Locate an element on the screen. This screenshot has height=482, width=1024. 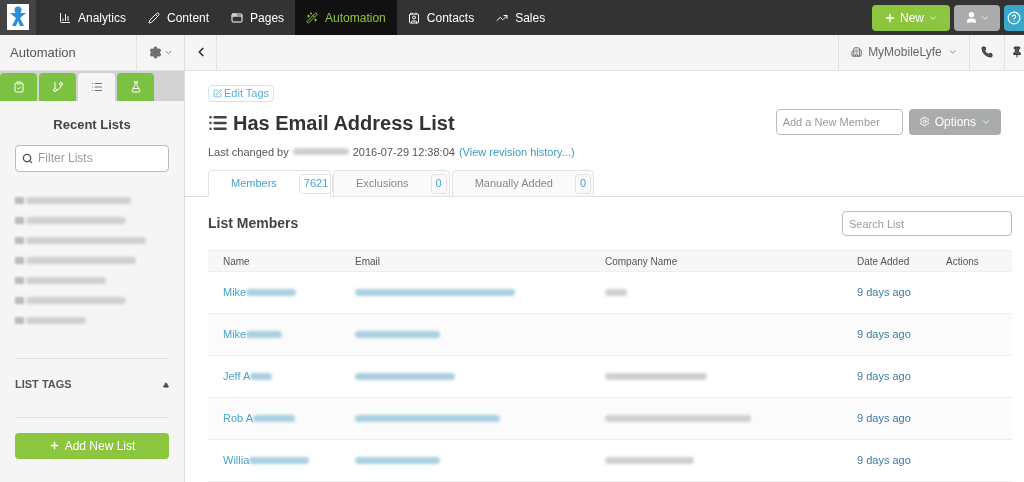
list-tab: Exclusions 0 is located at coordinates (391, 183).